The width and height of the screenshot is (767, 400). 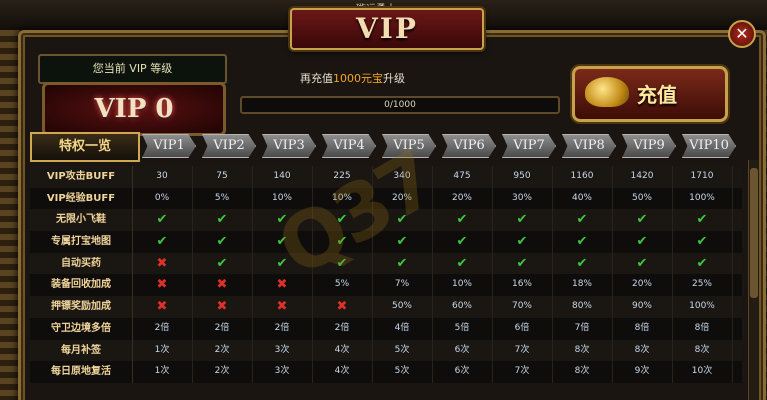 What do you see at coordinates (702, 307) in the screenshot?
I see `table-cell: 100%` at bounding box center [702, 307].